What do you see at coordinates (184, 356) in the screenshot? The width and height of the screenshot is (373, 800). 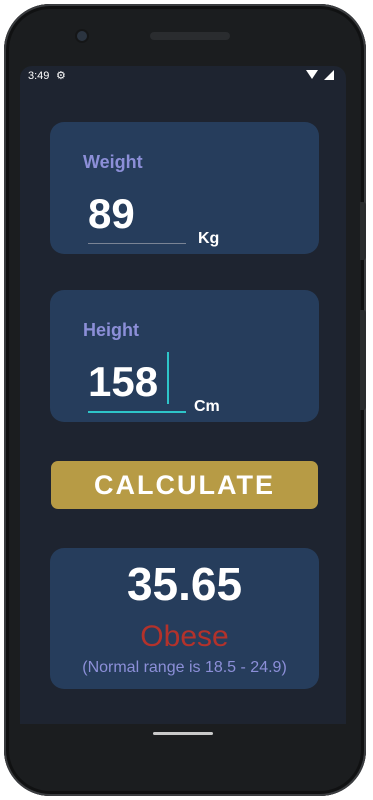 I see `height-card: Height 158 Cm` at bounding box center [184, 356].